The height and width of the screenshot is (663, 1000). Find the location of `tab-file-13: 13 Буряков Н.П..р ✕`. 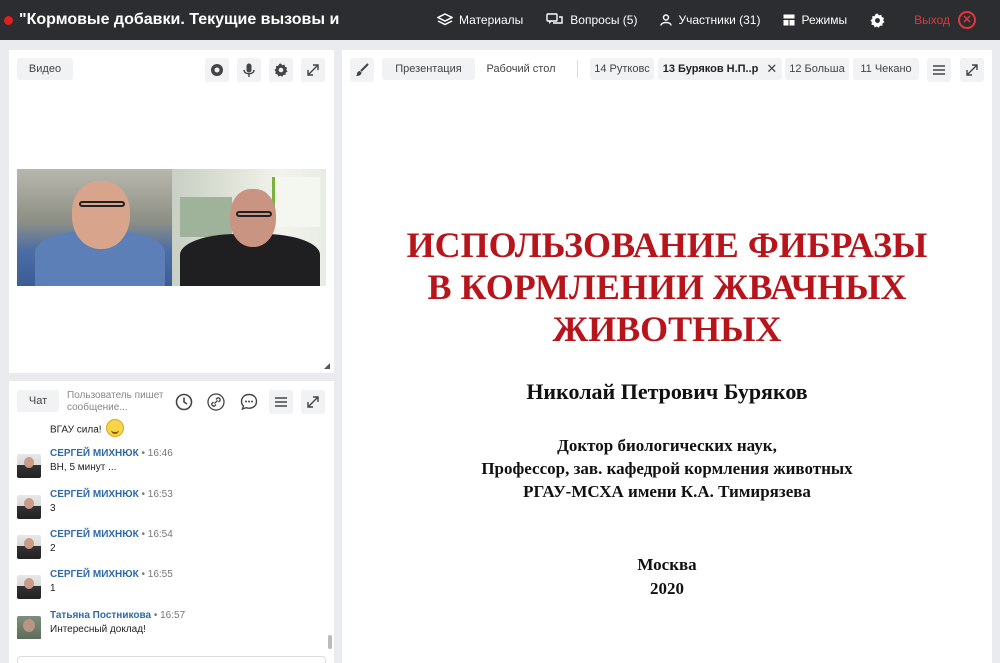

tab-file-13: 13 Буряков Н.П..р ✕ is located at coordinates (720, 69).